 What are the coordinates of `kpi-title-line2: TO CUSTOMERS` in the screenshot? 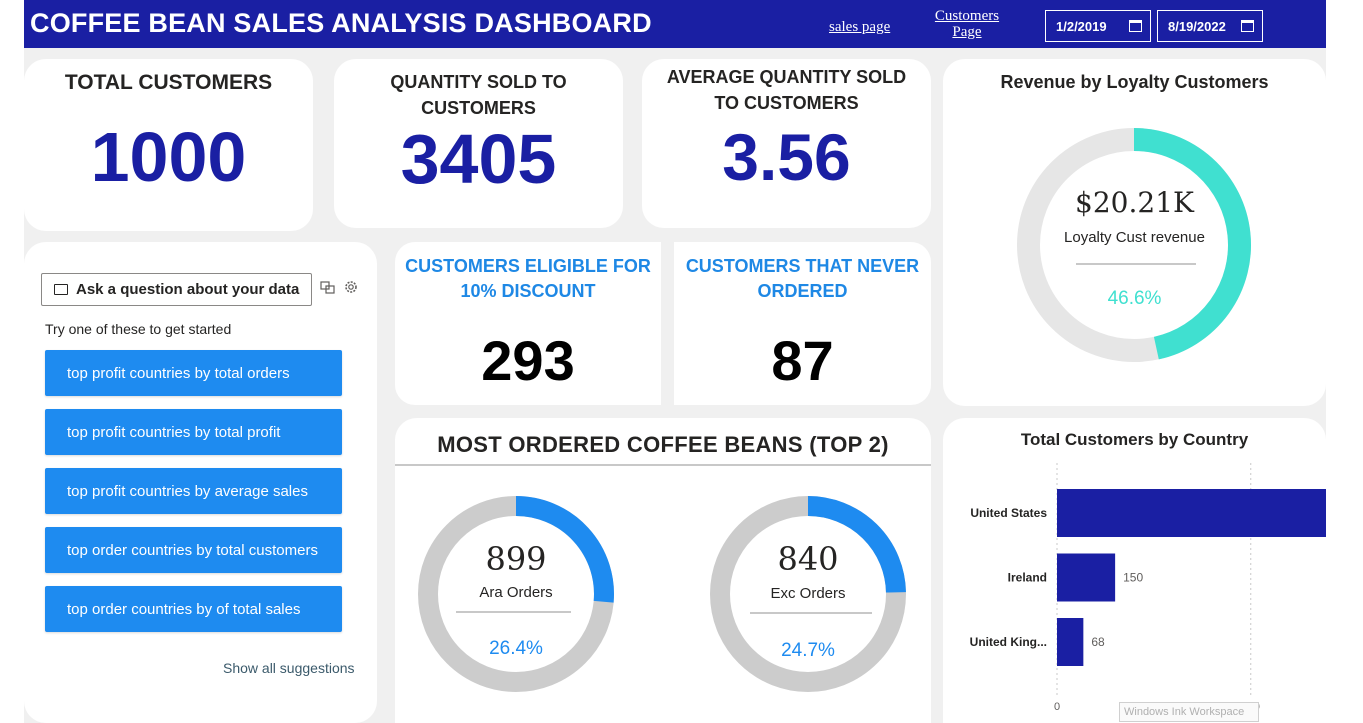 It's located at (786, 103).